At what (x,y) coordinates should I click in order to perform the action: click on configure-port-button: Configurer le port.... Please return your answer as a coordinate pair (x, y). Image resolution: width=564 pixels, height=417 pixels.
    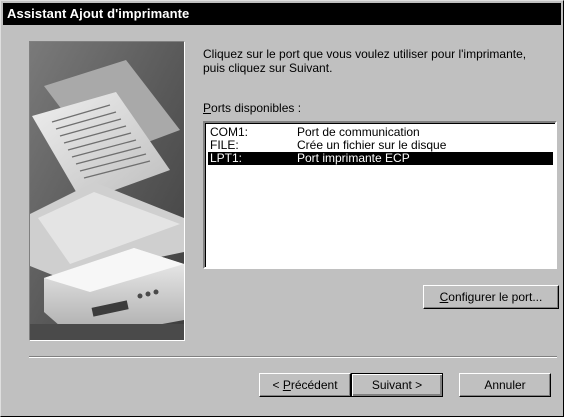
    Looking at the image, I should click on (491, 297).